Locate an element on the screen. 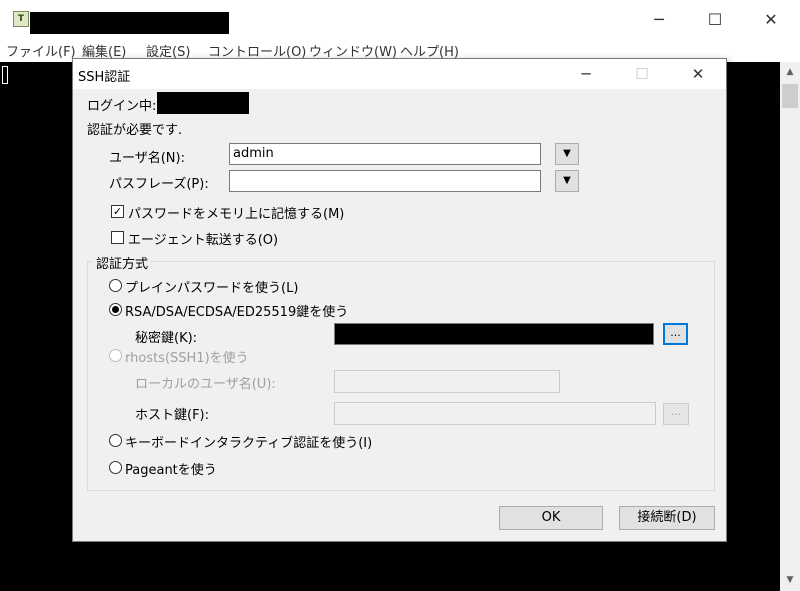 This screenshot has height=591, width=800. dialog-minimize-button: ─ is located at coordinates (586, 74).